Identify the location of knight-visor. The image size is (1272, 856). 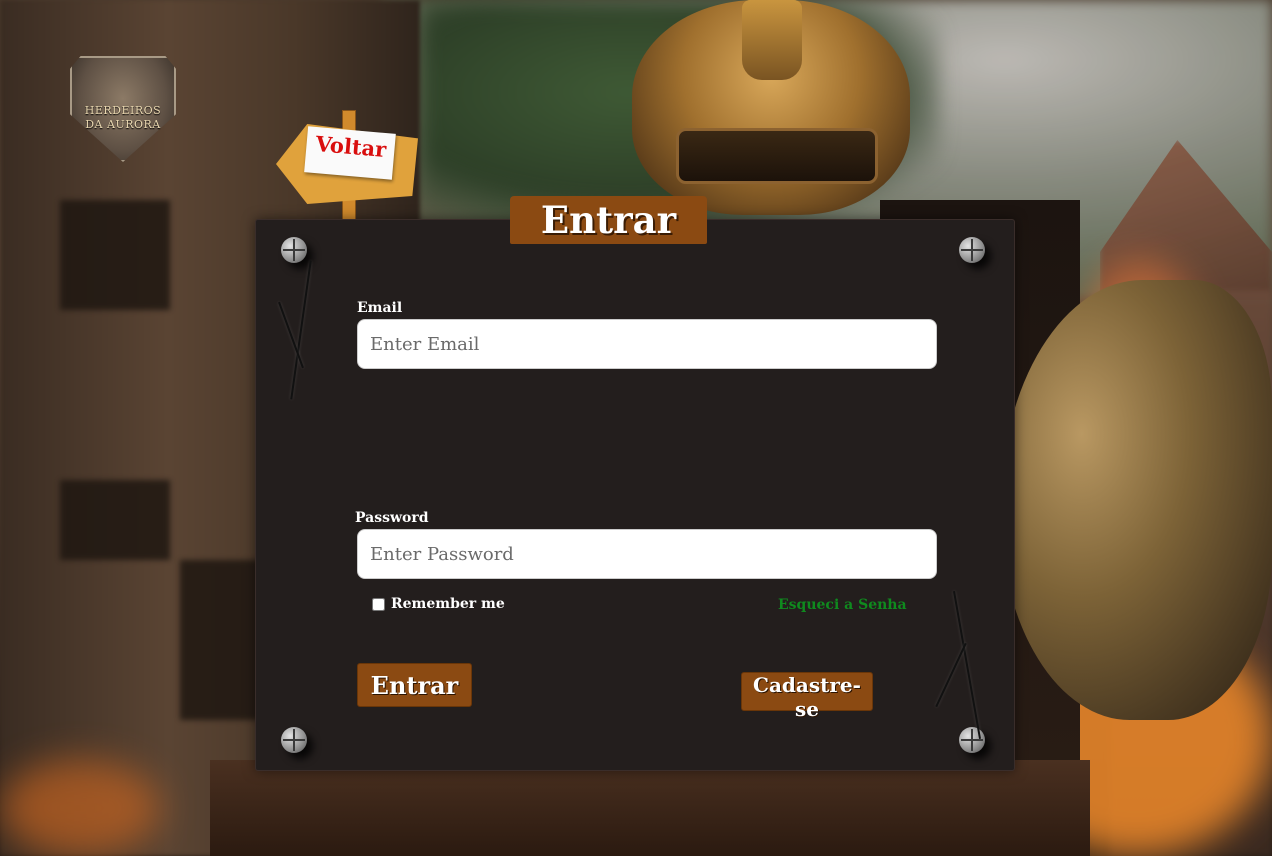
(777, 156).